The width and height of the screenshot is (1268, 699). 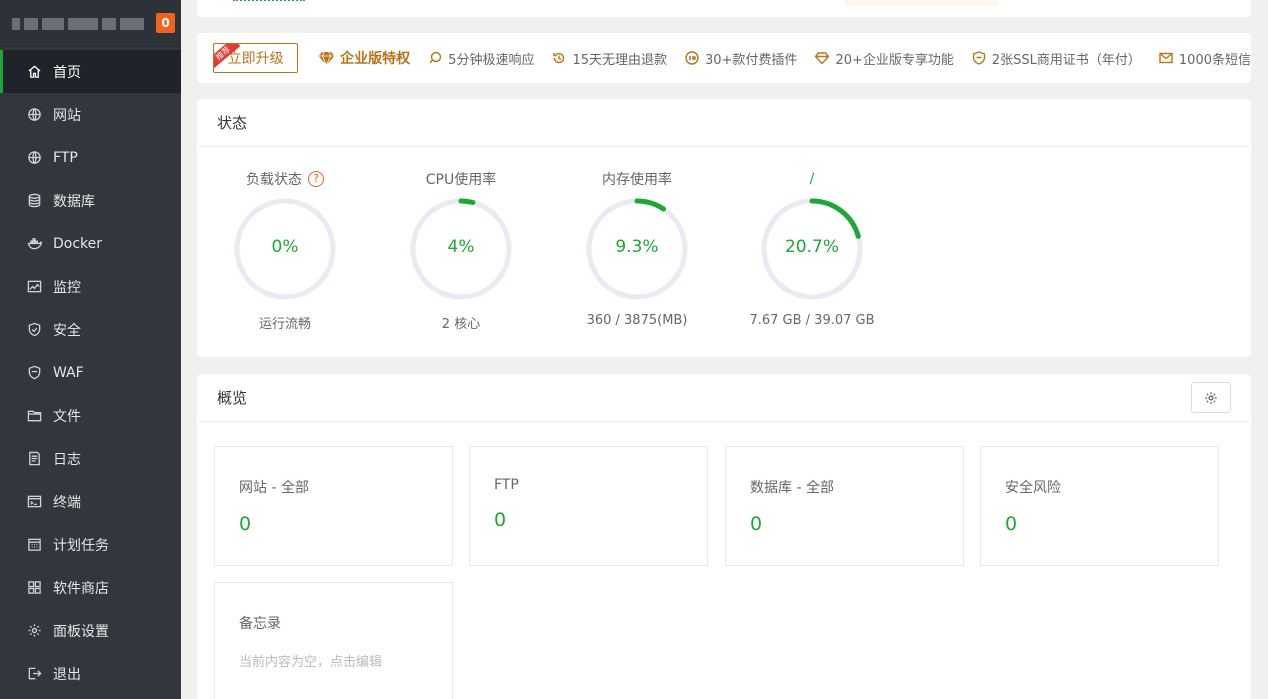 What do you see at coordinates (81, 545) in the screenshot?
I see `sidebar-item-label: 计划任务` at bounding box center [81, 545].